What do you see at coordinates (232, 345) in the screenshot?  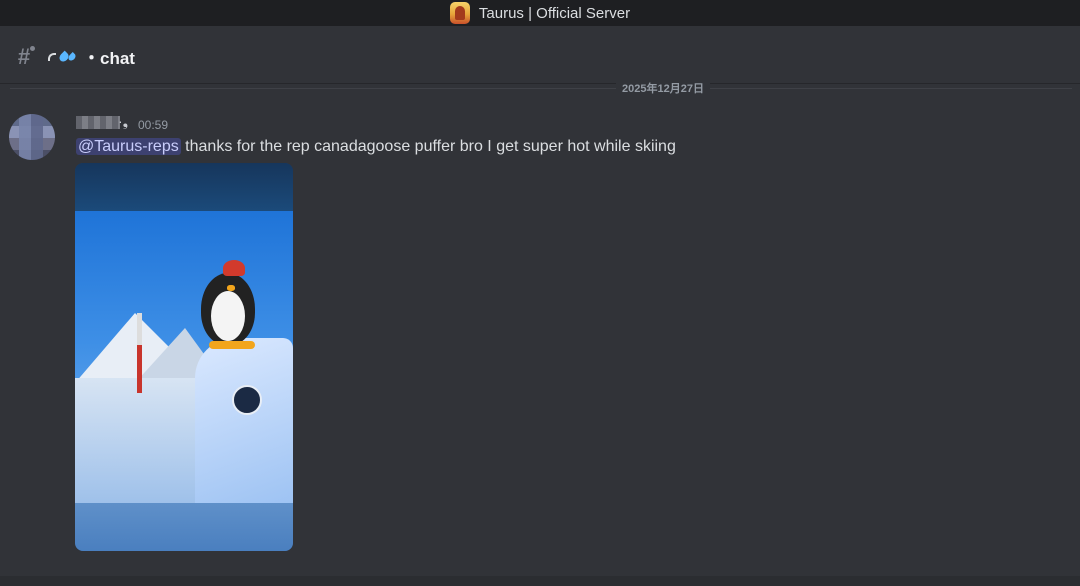 I see `penguin-feet` at bounding box center [232, 345].